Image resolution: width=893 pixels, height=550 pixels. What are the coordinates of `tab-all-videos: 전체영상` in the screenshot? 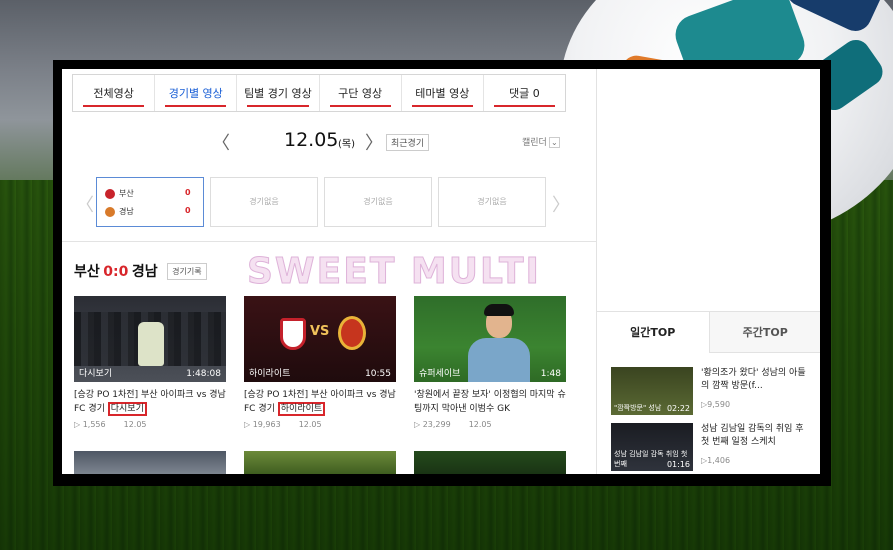 It's located at (114, 93).